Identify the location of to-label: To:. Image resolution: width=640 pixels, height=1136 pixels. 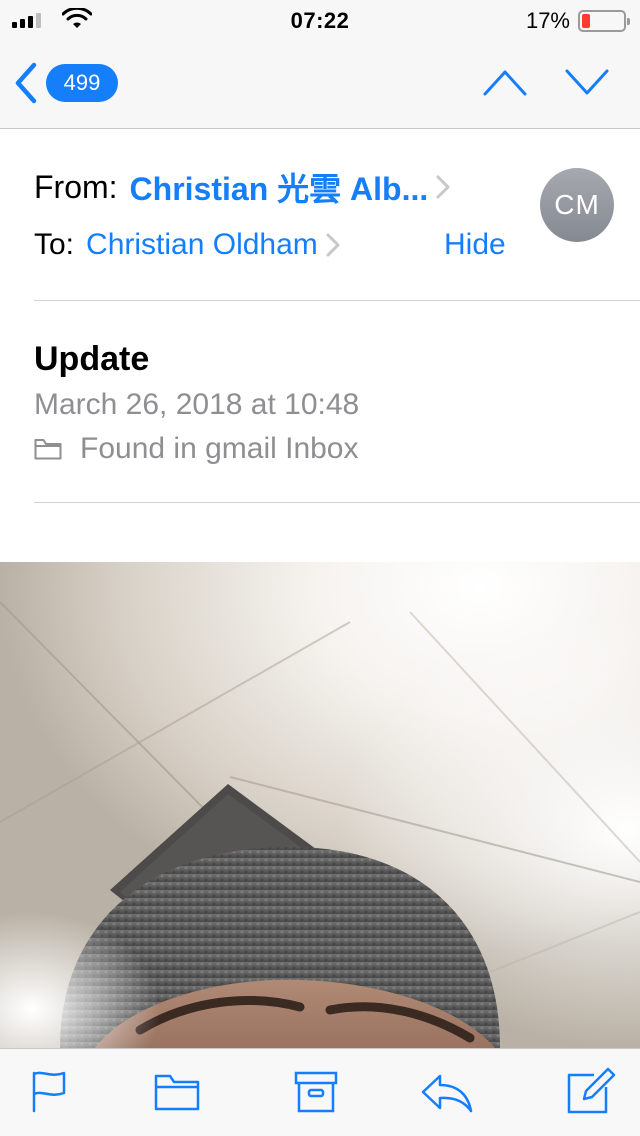
(54, 244).